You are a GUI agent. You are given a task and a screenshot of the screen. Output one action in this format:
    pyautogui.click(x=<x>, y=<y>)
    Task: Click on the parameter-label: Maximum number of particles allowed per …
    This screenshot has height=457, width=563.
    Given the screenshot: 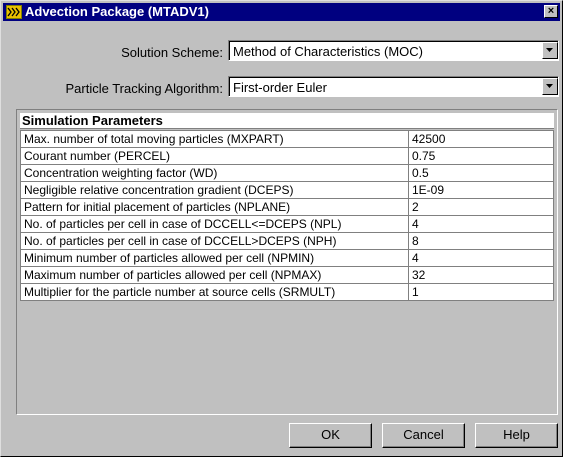 What is the action you would take?
    pyautogui.click(x=214, y=275)
    